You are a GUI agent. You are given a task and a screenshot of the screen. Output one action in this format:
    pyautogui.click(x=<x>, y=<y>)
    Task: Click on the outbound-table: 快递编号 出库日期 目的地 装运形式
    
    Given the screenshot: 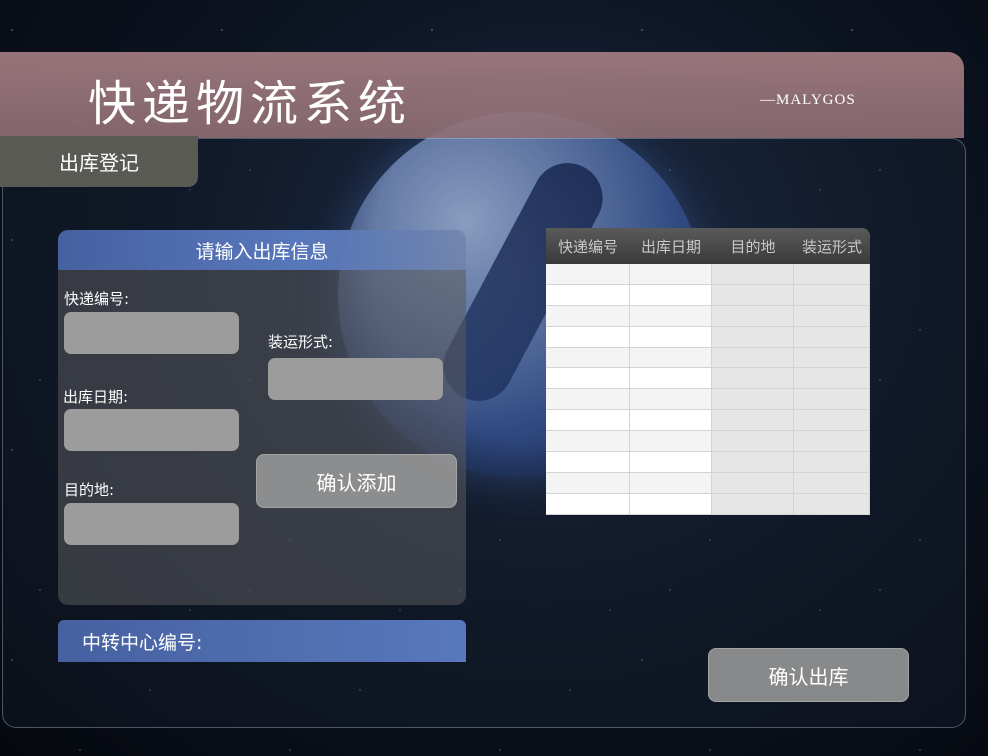 What is the action you would take?
    pyautogui.click(x=708, y=371)
    